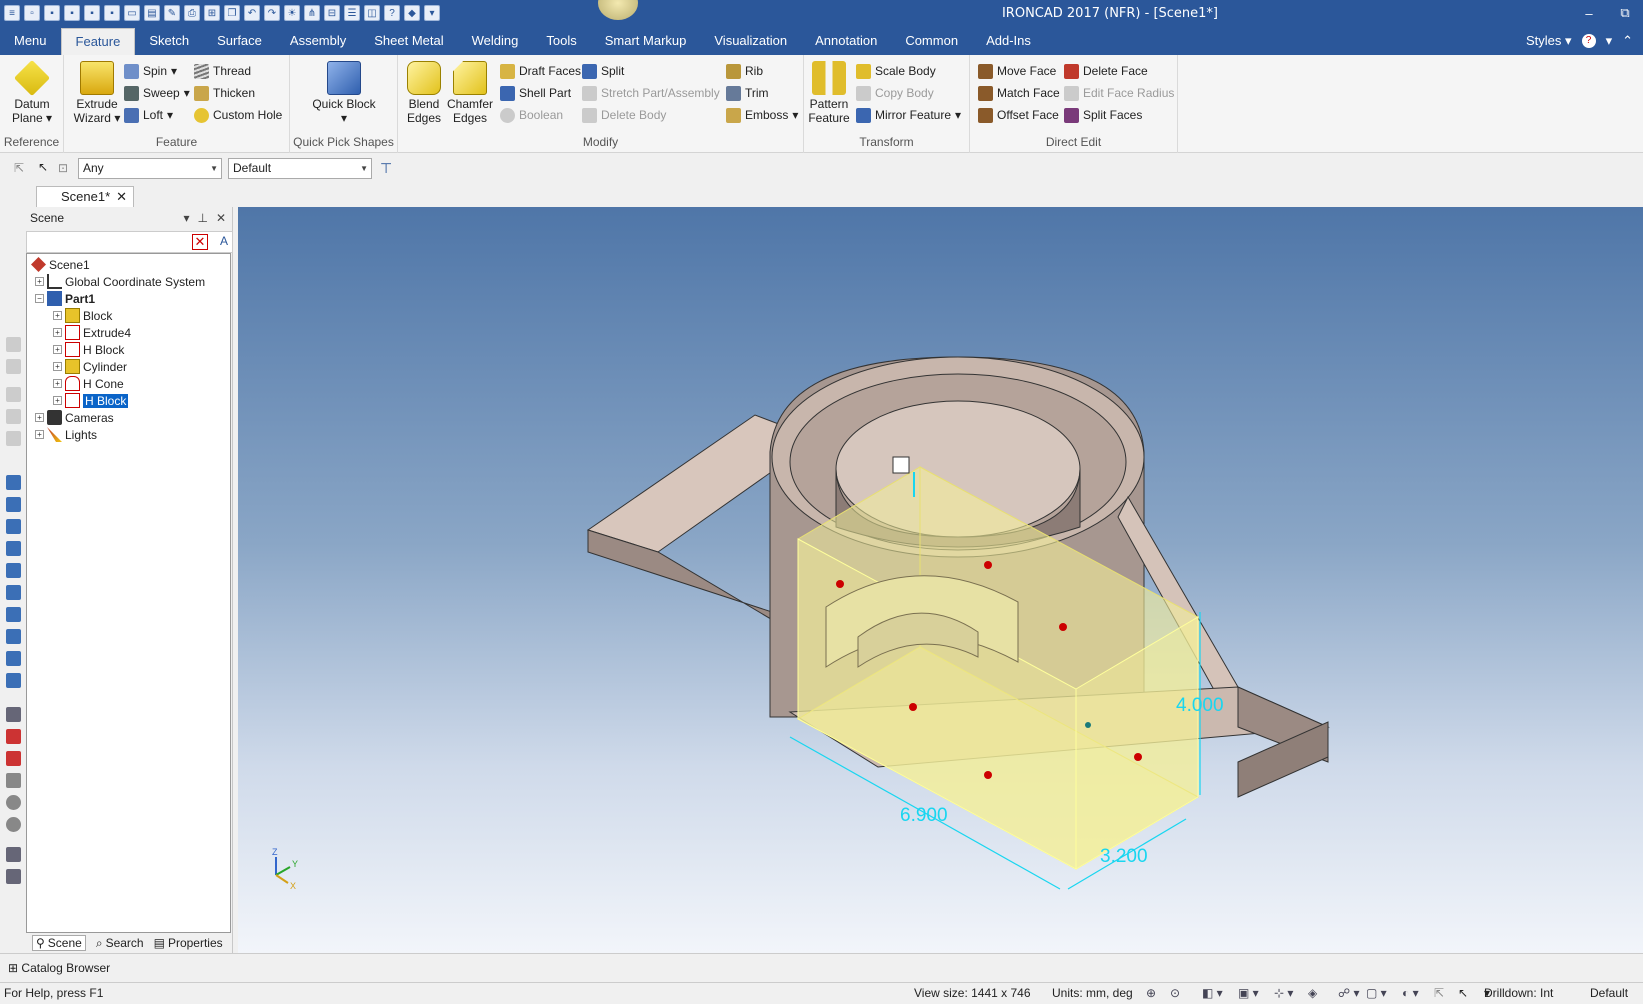  I want to click on tab-scene1: Scene1* ✕, so click(85, 196).